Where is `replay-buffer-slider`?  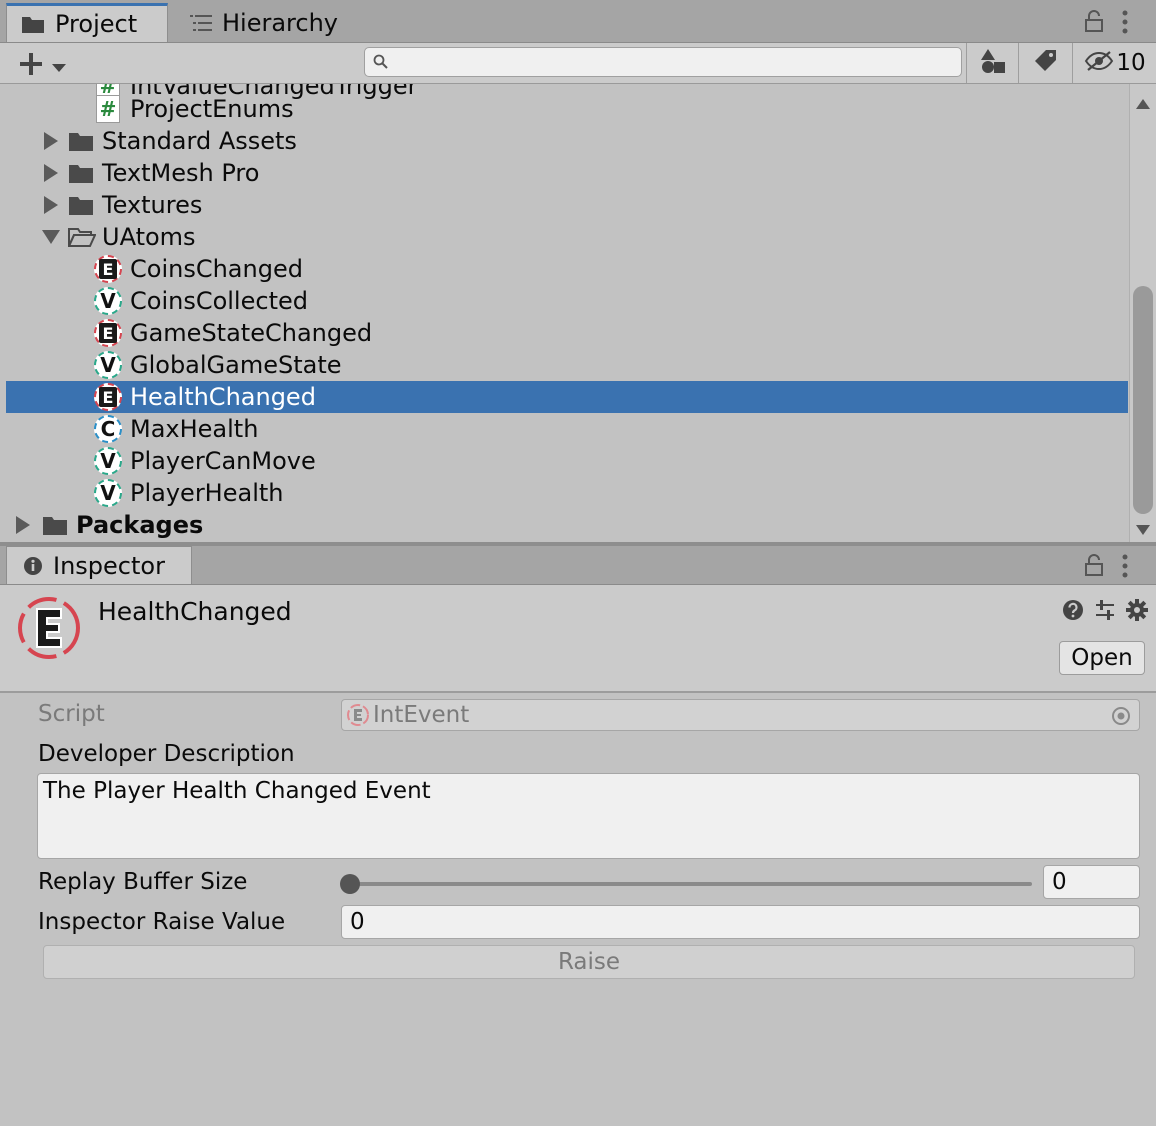 replay-buffer-slider is located at coordinates (687, 884).